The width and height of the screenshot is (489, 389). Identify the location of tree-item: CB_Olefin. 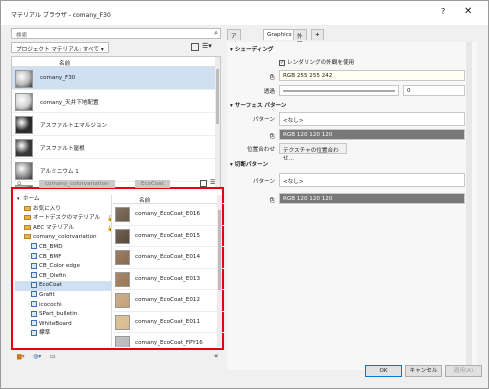
(63, 277).